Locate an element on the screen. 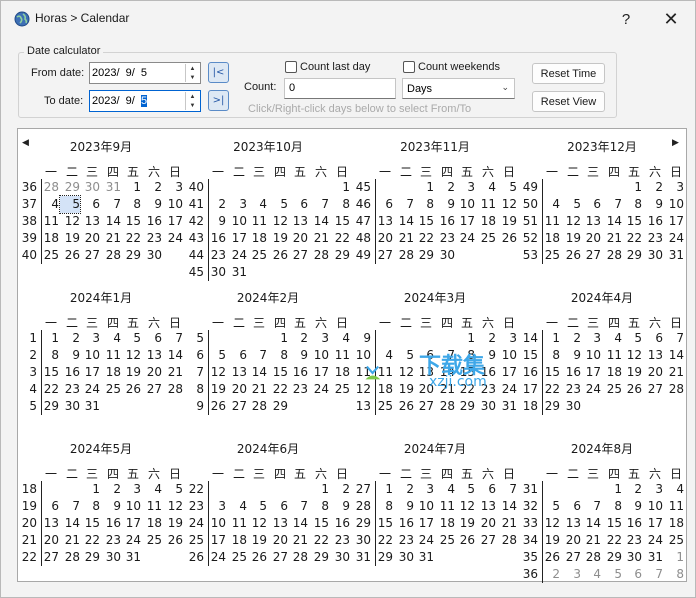 Image resolution: width=696 pixels, height=598 pixels. spin-down-icon: ▼ is located at coordinates (192, 77).